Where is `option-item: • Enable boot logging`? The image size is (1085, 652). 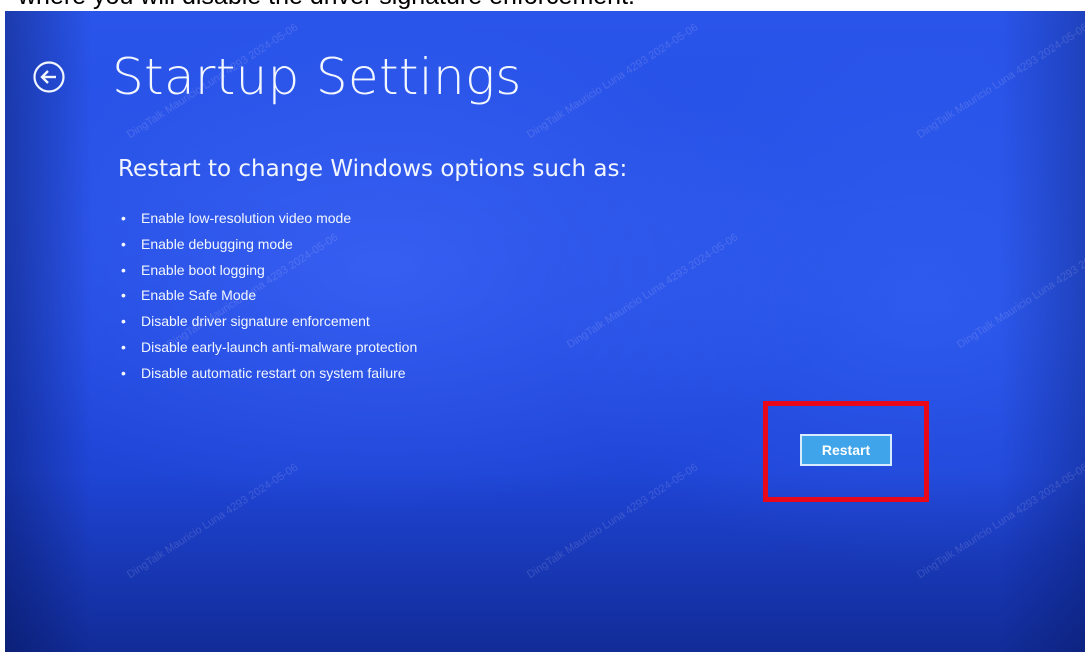
option-item: • Enable boot logging is located at coordinates (268, 271).